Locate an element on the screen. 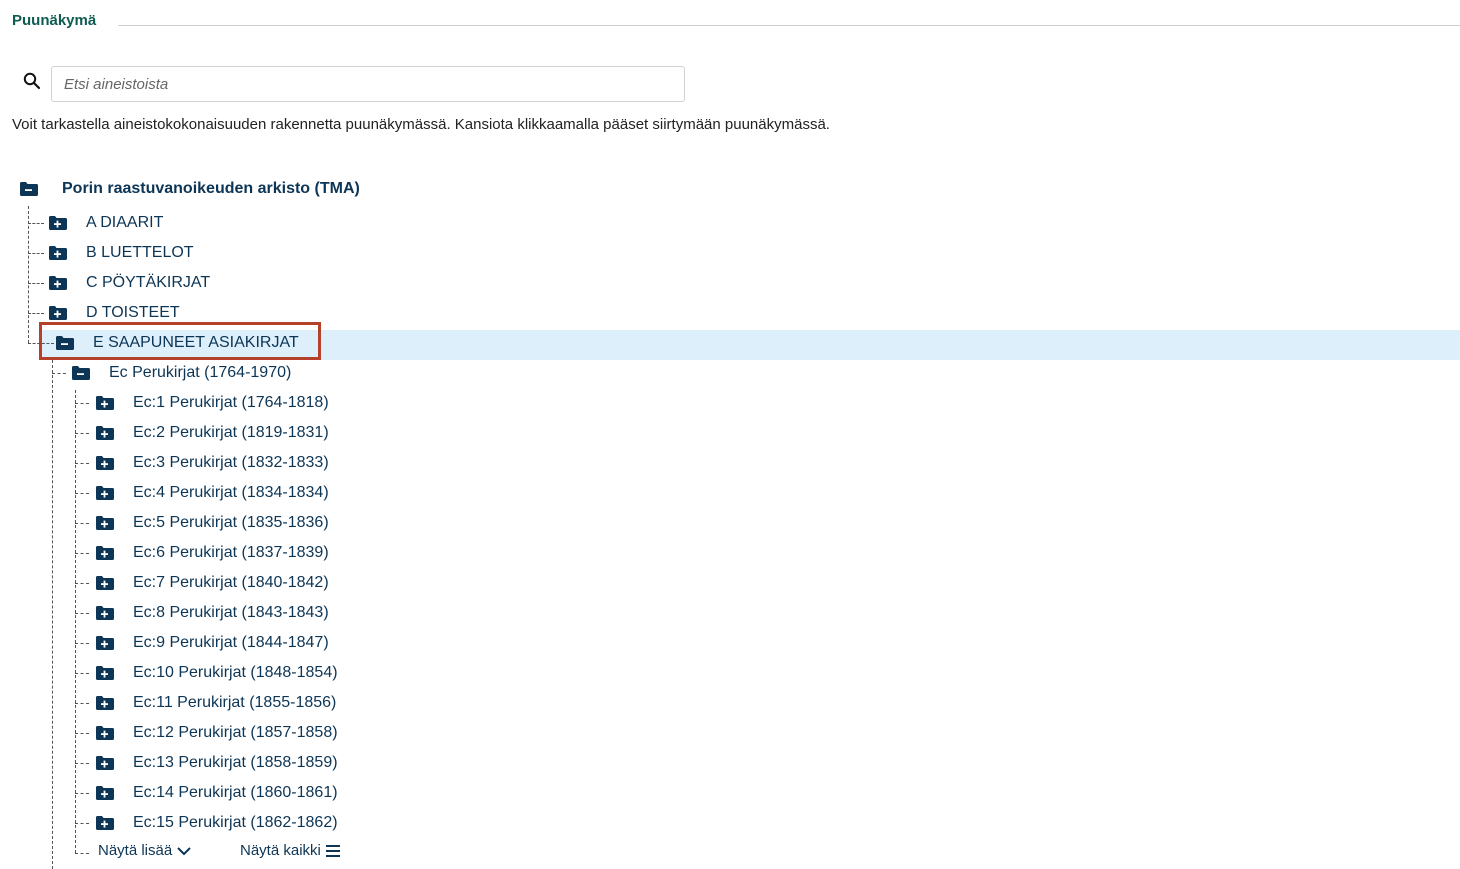  tree-node: Ec:5 Perukirjat (1835-1836) is located at coordinates (212, 523).